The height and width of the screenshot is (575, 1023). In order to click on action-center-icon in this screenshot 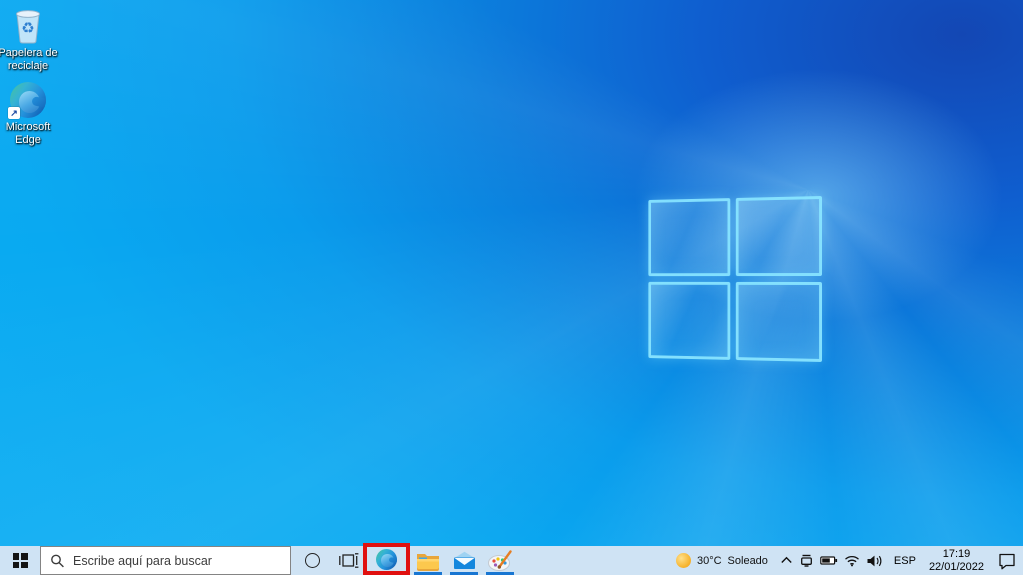, I will do `click(1006, 561)`.